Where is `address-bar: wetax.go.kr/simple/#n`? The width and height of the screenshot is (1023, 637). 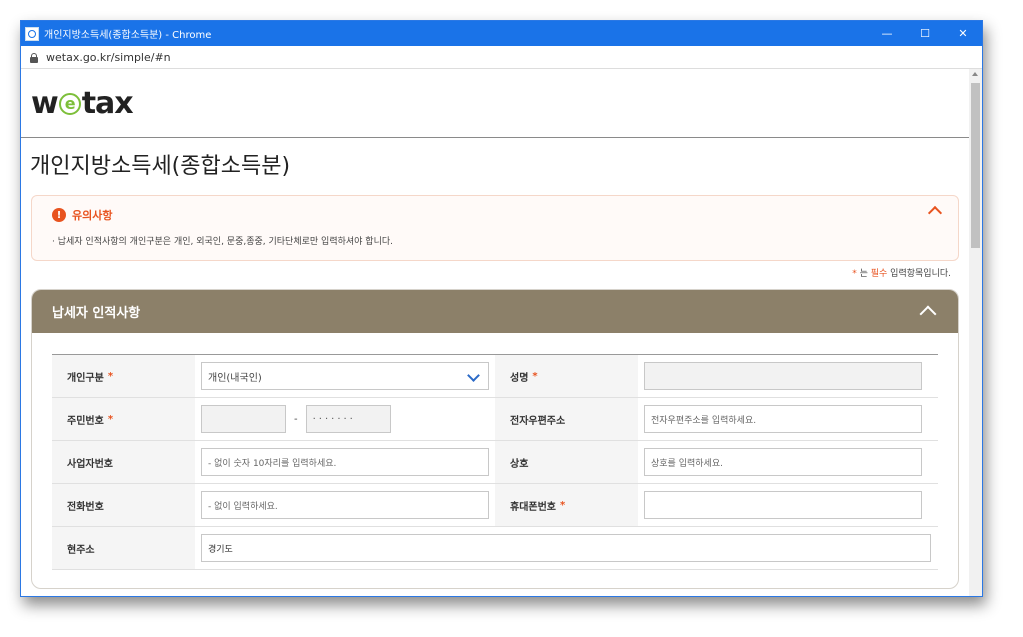
address-bar: wetax.go.kr/simple/#n is located at coordinates (501, 57).